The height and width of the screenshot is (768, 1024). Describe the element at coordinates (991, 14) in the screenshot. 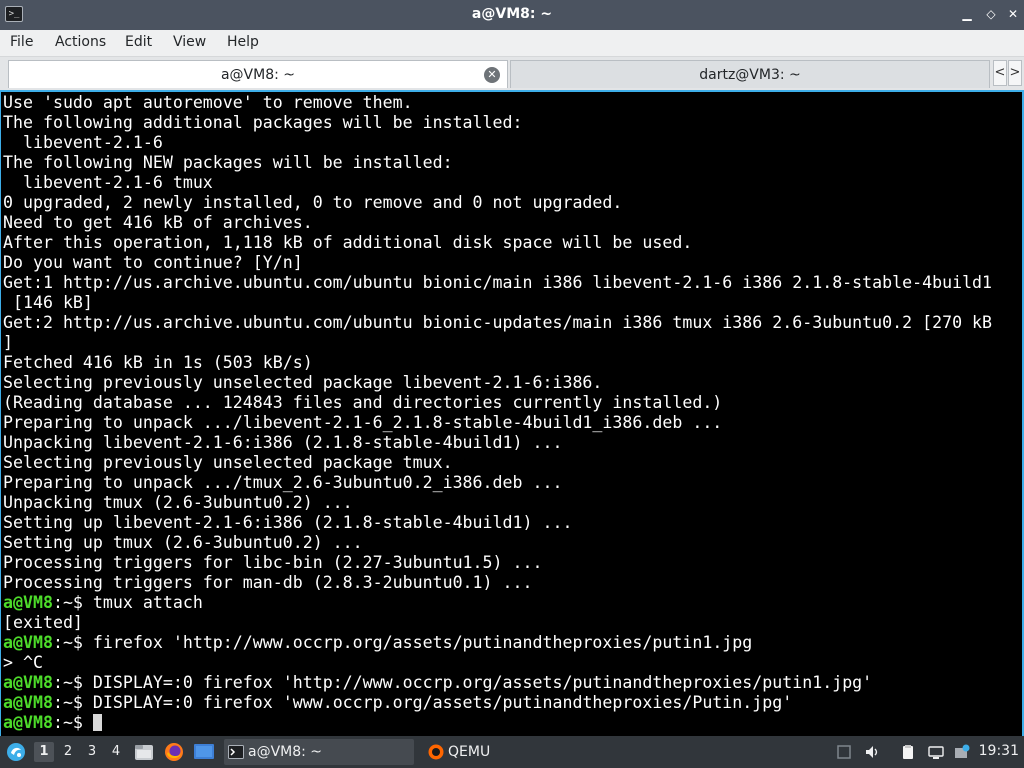

I see `maximize-button: ◇` at that location.